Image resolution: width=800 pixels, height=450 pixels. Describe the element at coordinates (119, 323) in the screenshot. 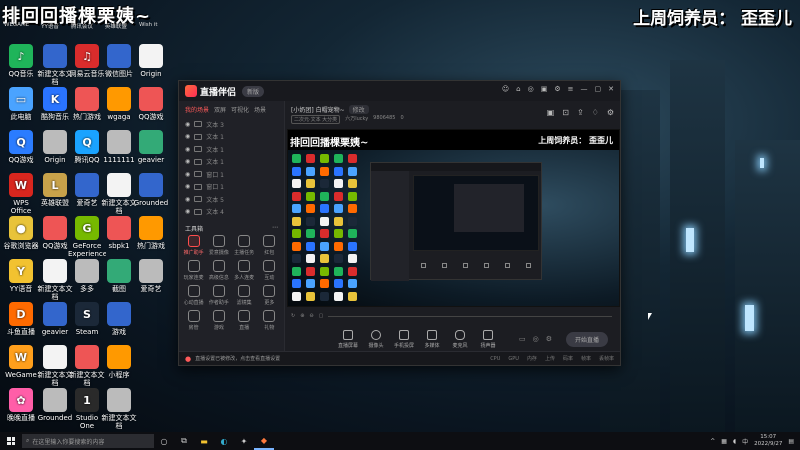

I see `desktop-icon: 游戏` at that location.